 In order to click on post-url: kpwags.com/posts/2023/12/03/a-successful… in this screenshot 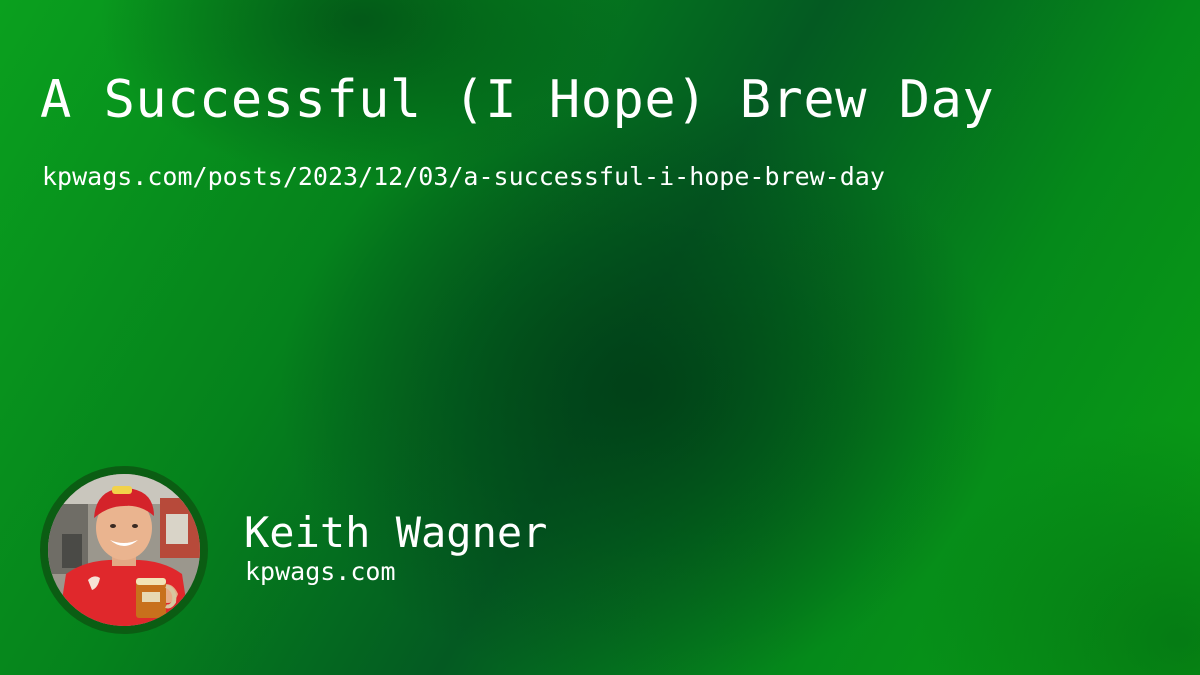, I will do `click(463, 176)`.